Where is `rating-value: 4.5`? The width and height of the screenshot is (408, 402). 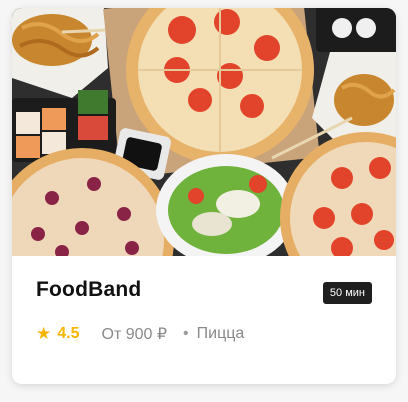
rating-value: 4.5 is located at coordinates (68, 333).